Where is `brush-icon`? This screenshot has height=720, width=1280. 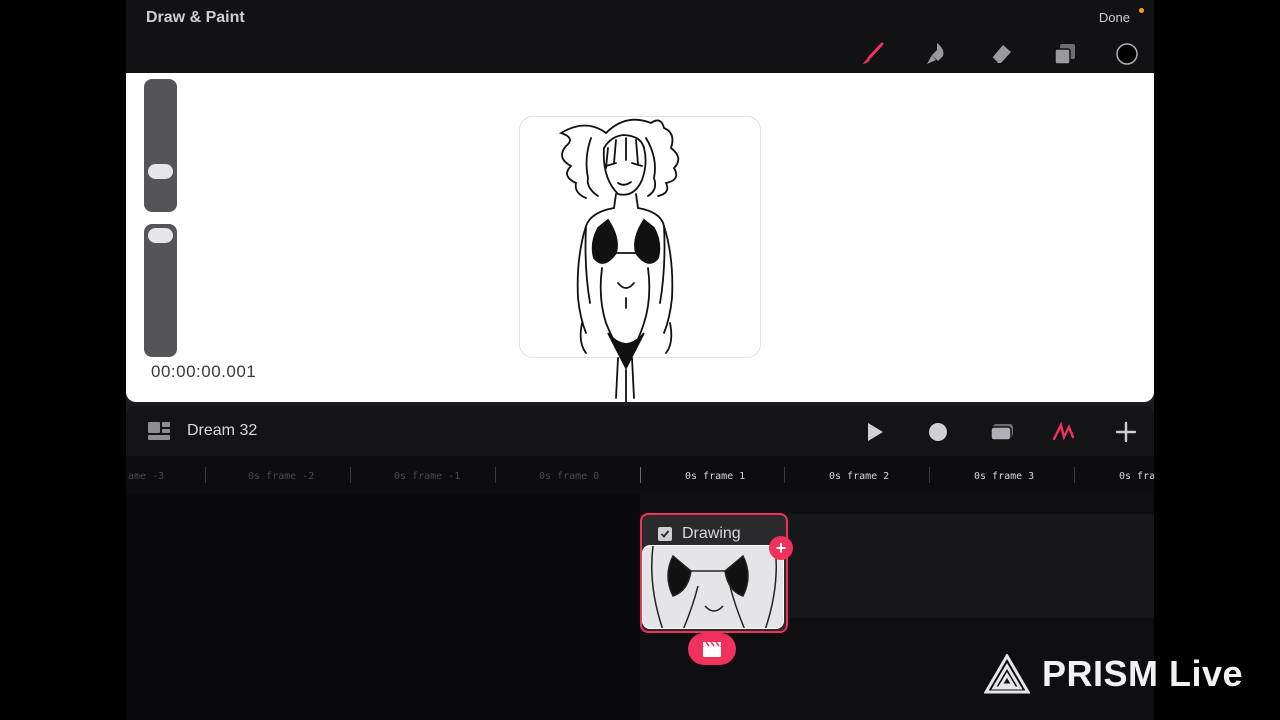 brush-icon is located at coordinates (873, 54).